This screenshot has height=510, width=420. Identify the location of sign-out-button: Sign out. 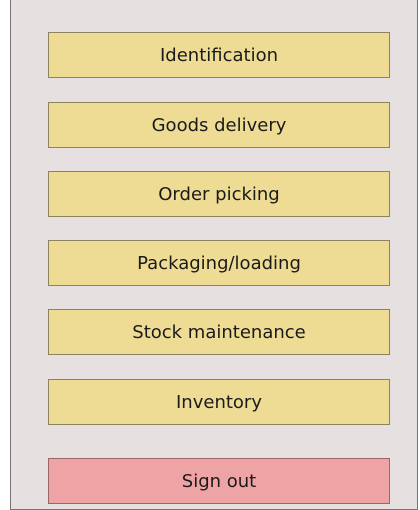
(219, 481).